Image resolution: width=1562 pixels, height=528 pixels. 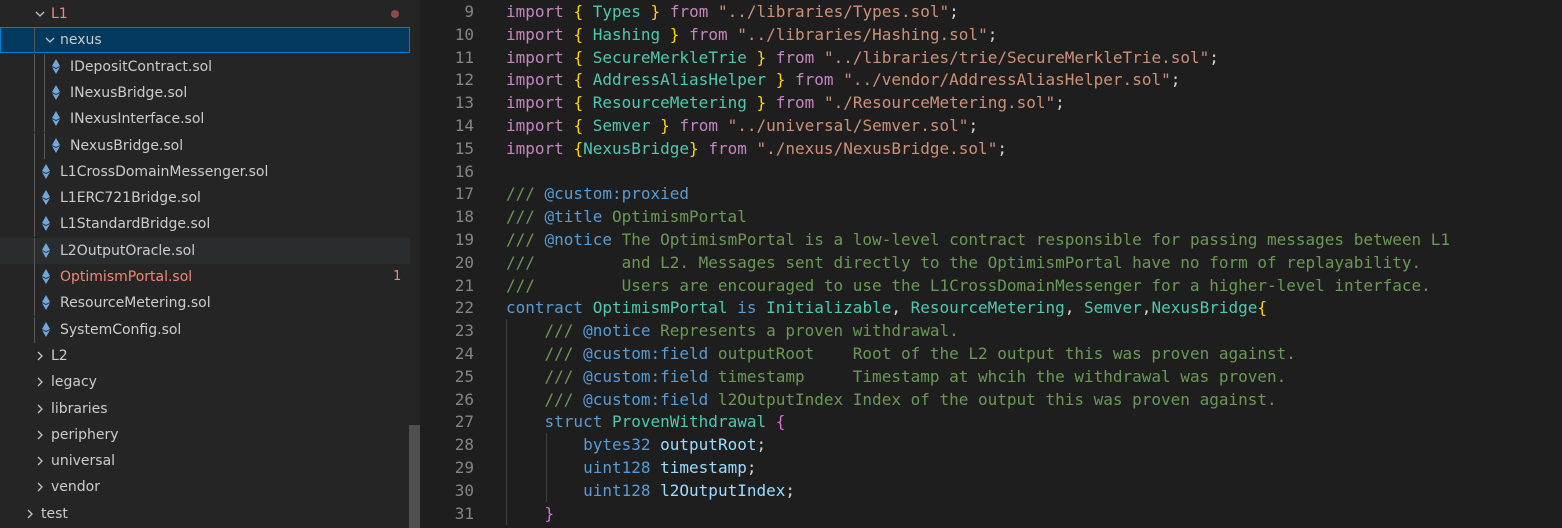 I want to click on code-token: bytes32, so click(x=617, y=445).